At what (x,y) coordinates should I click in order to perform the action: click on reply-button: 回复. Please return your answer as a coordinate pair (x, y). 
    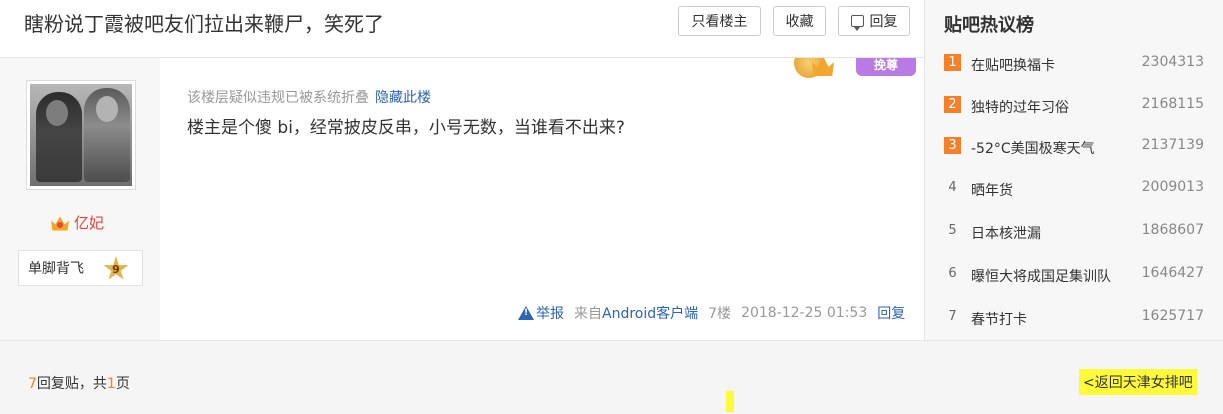
    Looking at the image, I should click on (874, 21).